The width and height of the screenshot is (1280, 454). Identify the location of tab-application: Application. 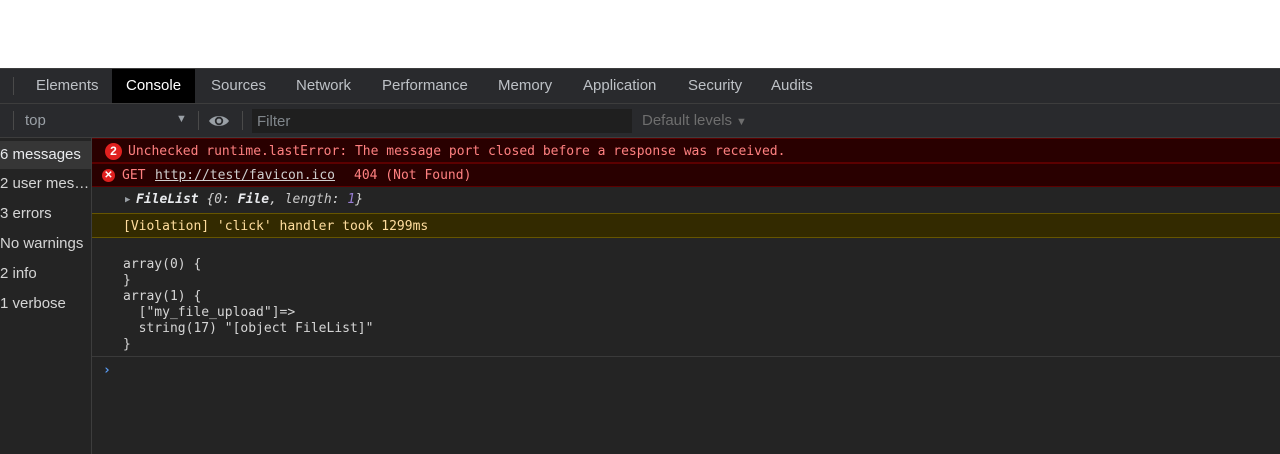
(619, 86).